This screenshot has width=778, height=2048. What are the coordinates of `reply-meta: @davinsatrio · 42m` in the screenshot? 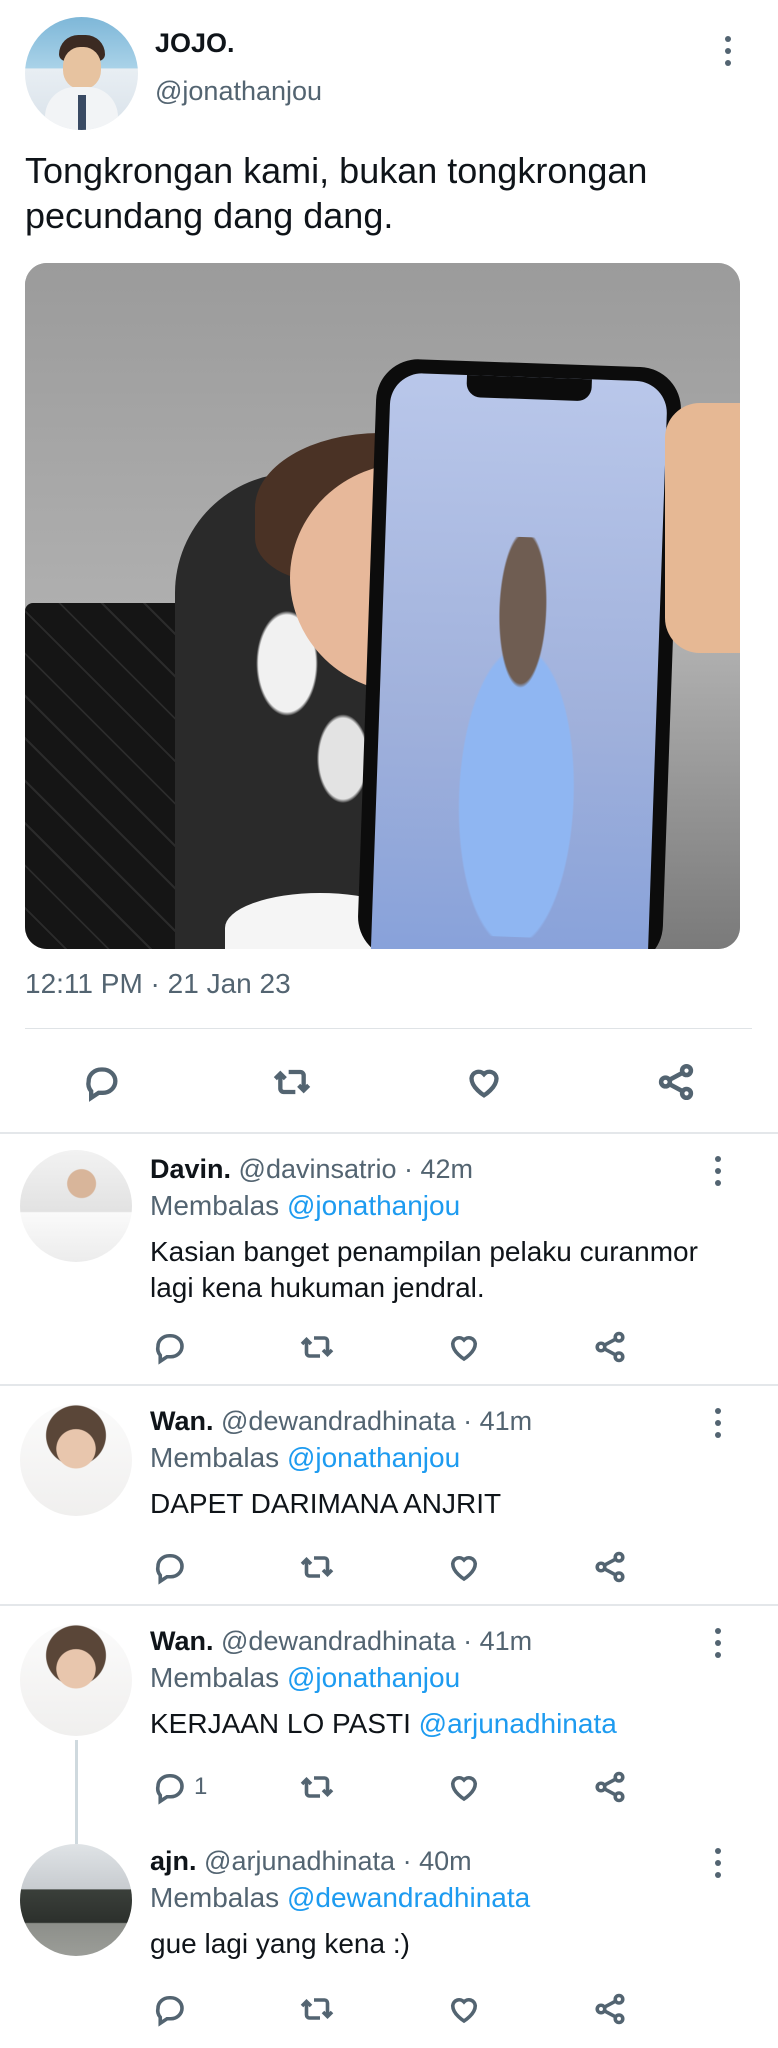 It's located at (356, 1169).